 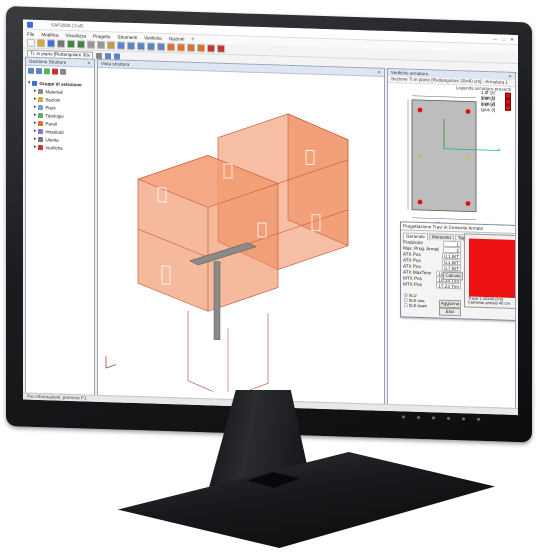 I want to click on power-button, so click(x=478, y=419).